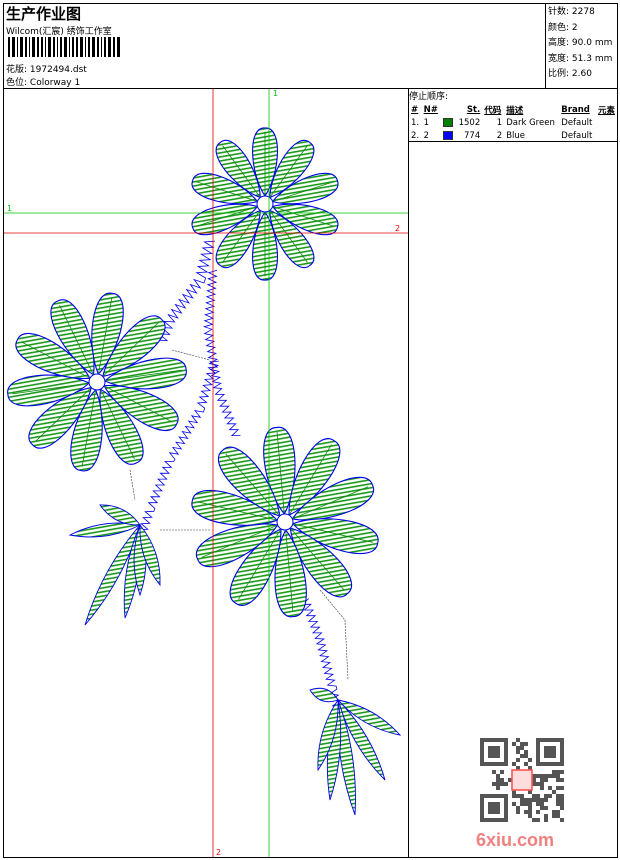 This screenshot has height=860, width=620. Describe the element at coordinates (502, 122) in the screenshot. I see `table-row: 1. 1 1502 1 Dark Green Default` at that location.